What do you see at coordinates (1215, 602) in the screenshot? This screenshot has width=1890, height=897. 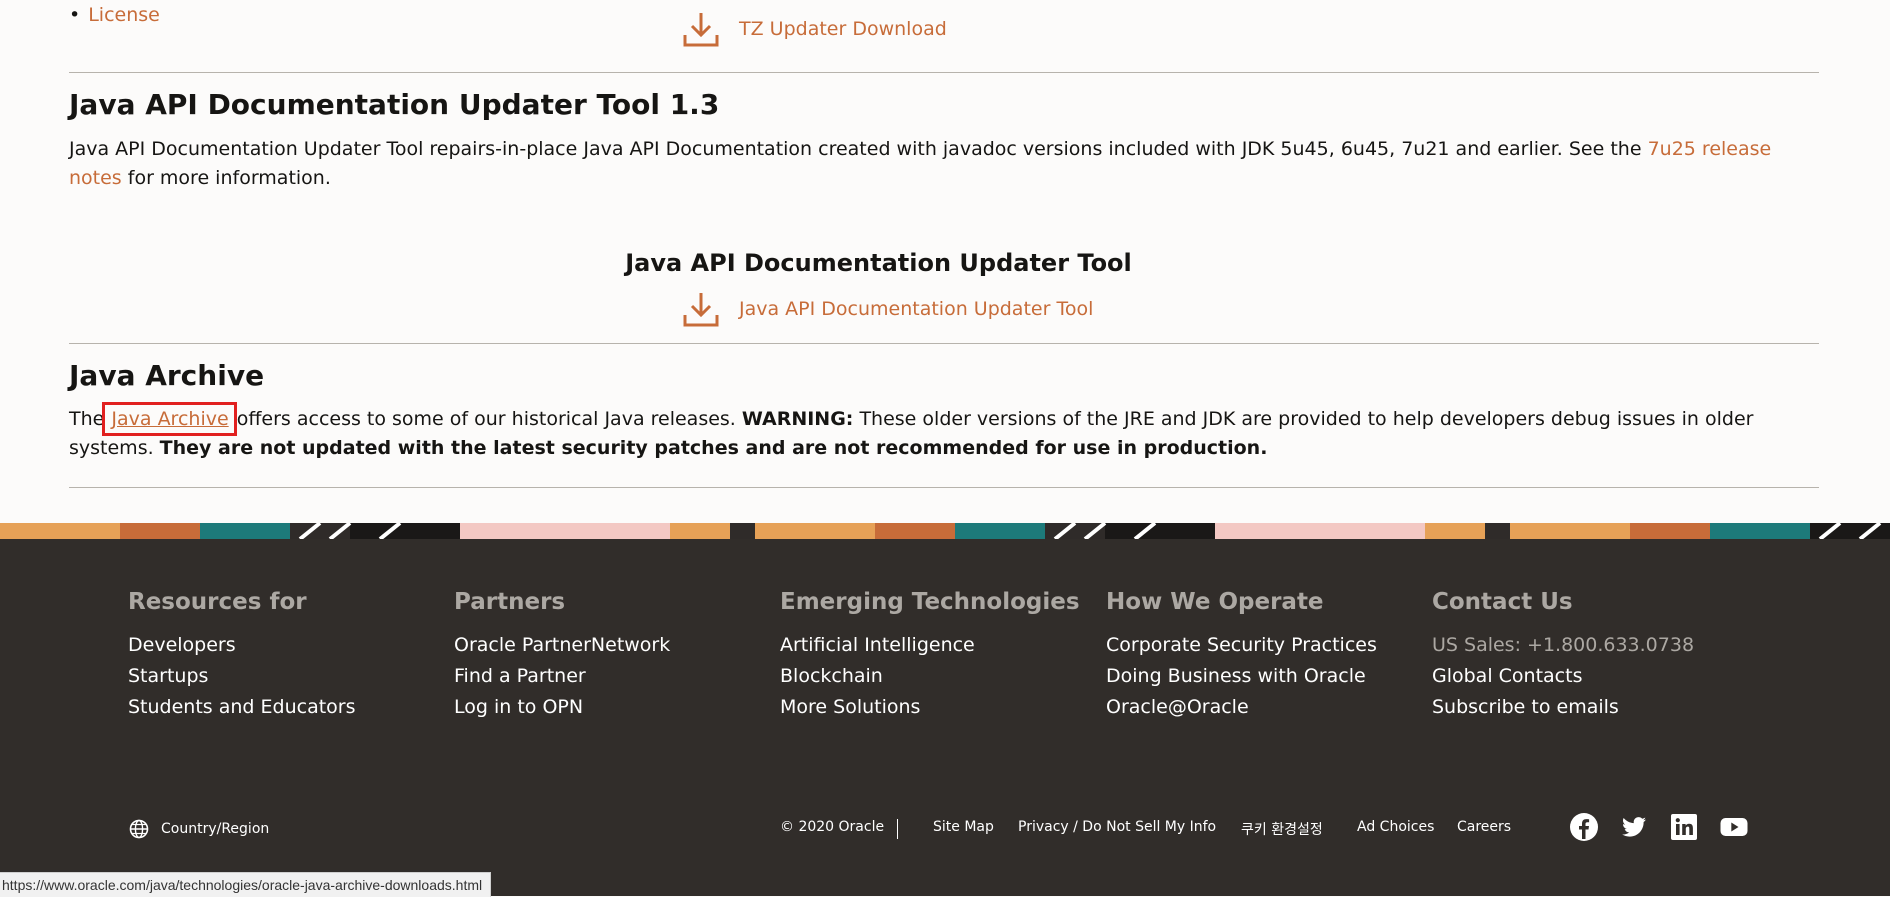 I see `footer-col-title: How We Operate` at bounding box center [1215, 602].